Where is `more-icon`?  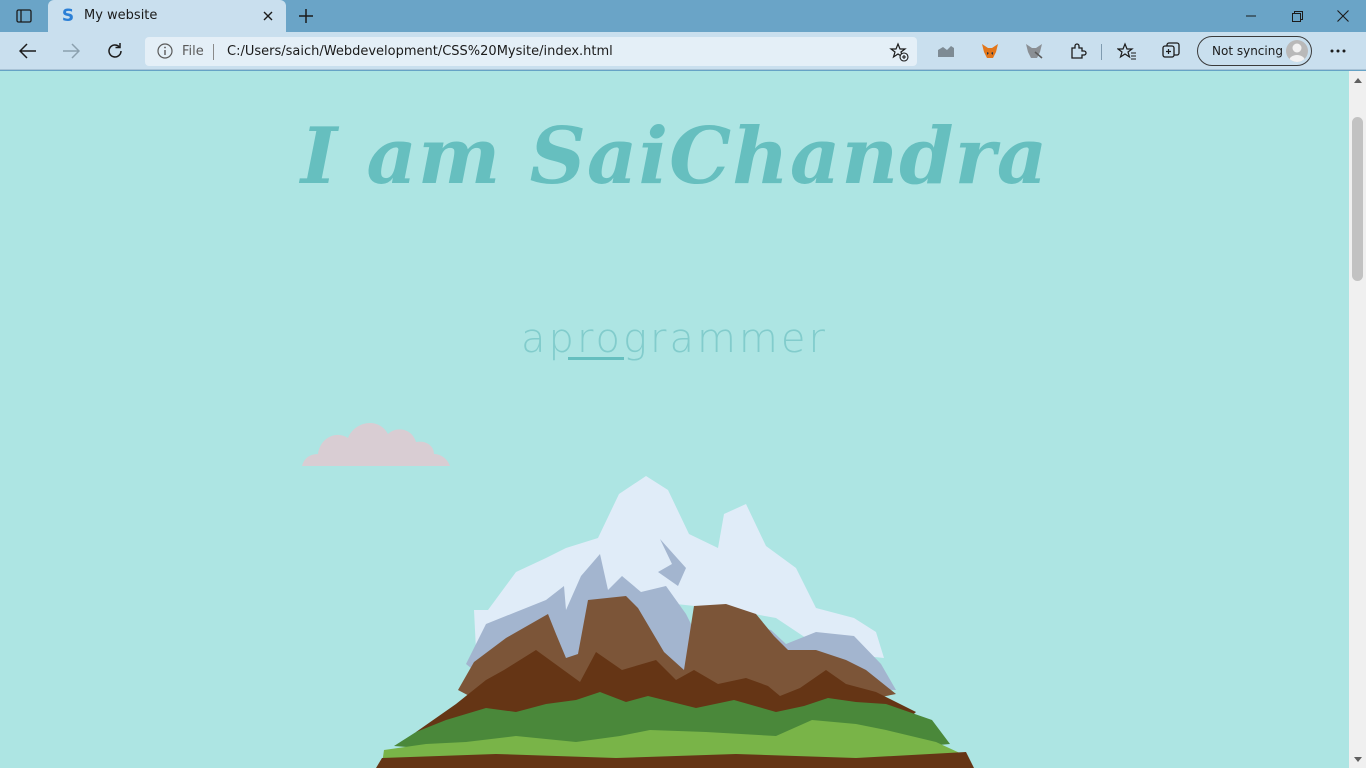 more-icon is located at coordinates (1338, 51).